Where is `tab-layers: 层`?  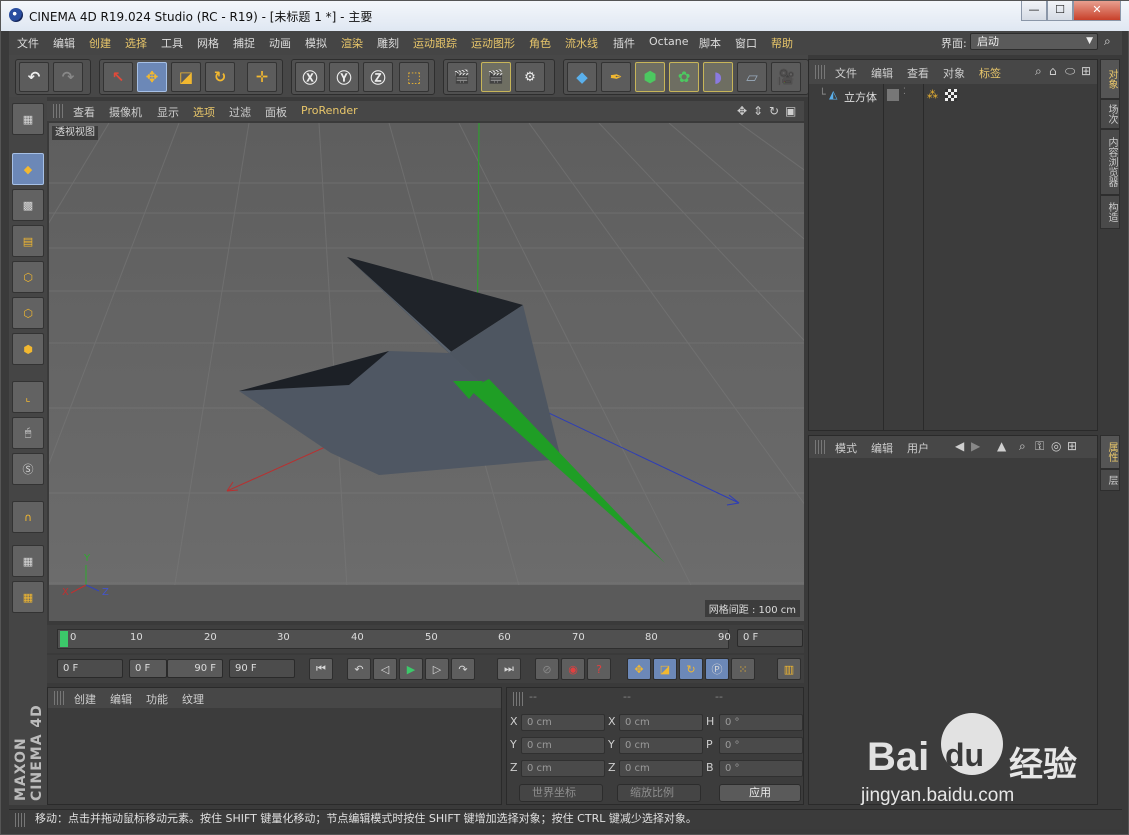
tab-layers: 层 is located at coordinates (1110, 480).